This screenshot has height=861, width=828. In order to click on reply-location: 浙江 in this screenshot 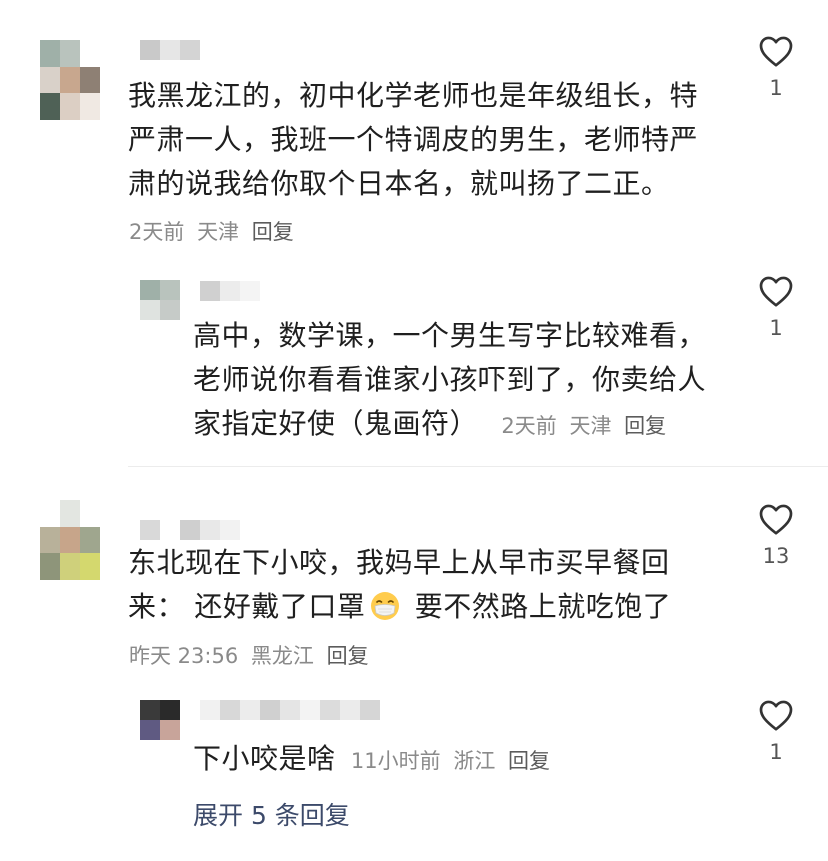, I will do `click(474, 761)`.